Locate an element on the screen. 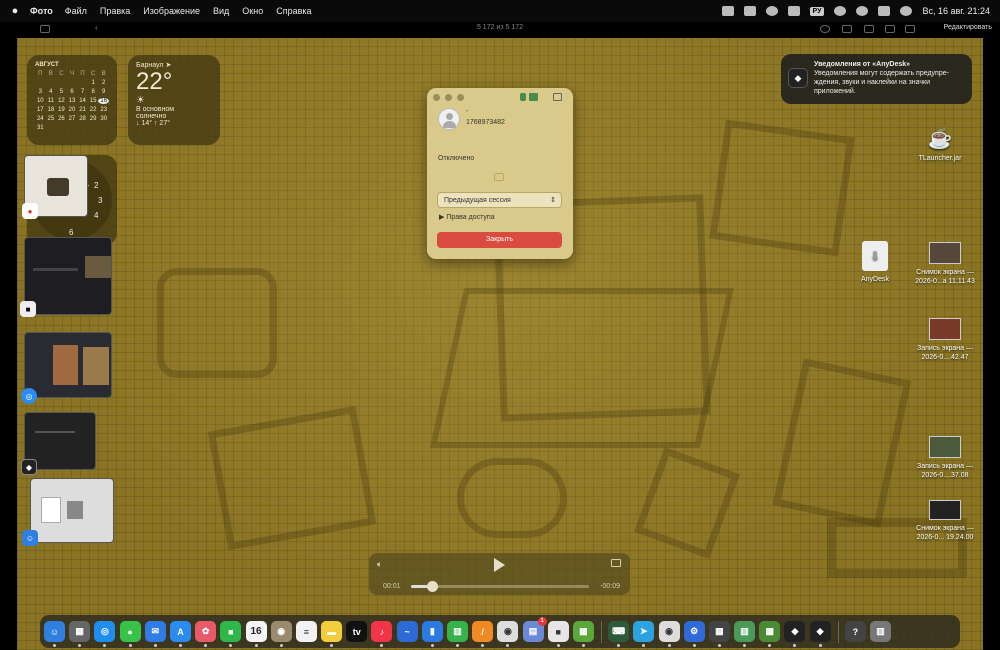  roblox-icon: ■ is located at coordinates (558, 634).